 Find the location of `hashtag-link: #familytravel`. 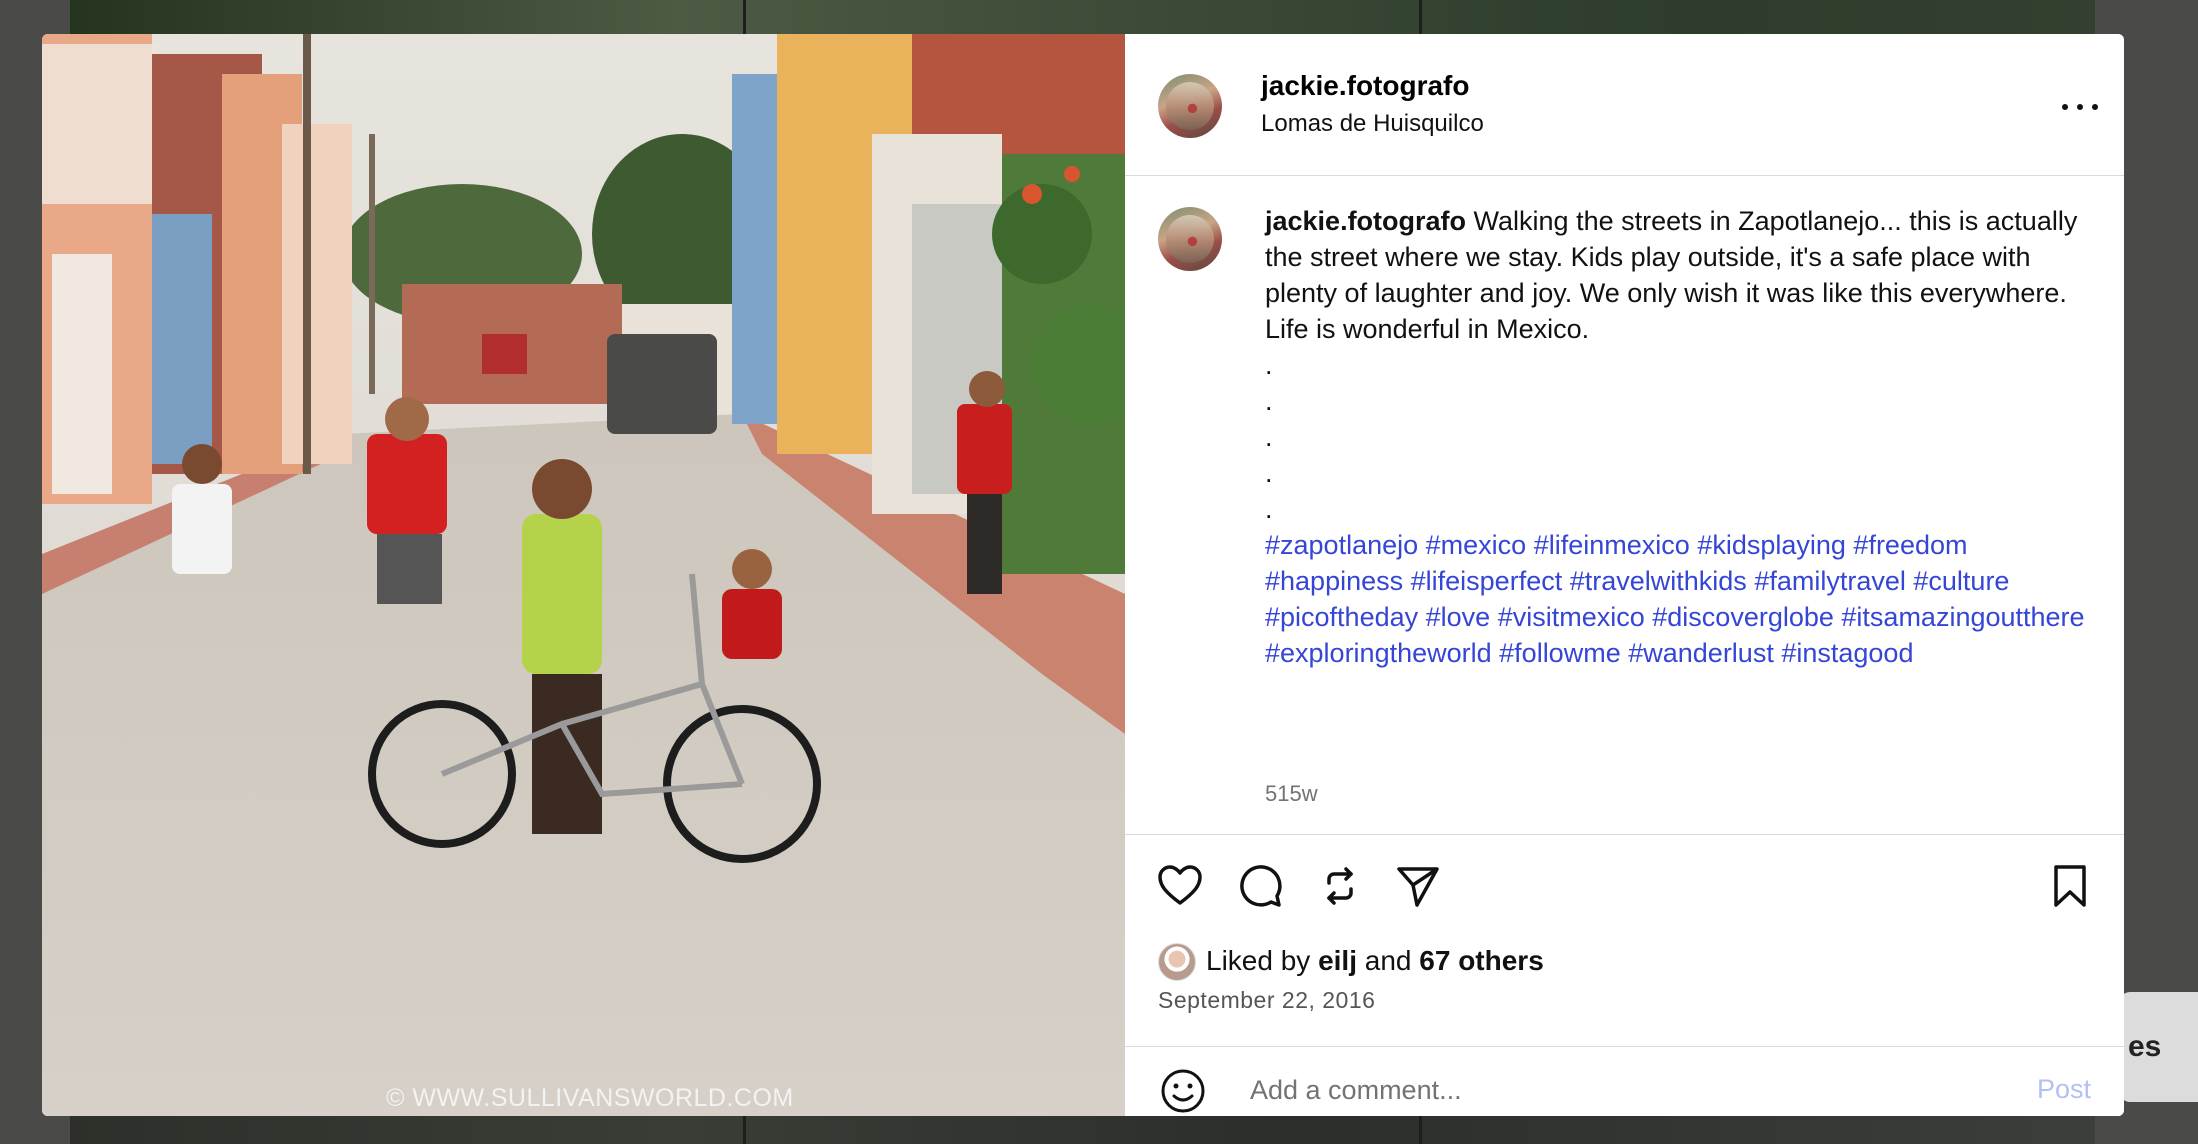

hashtag-link: #familytravel is located at coordinates (1830, 581).